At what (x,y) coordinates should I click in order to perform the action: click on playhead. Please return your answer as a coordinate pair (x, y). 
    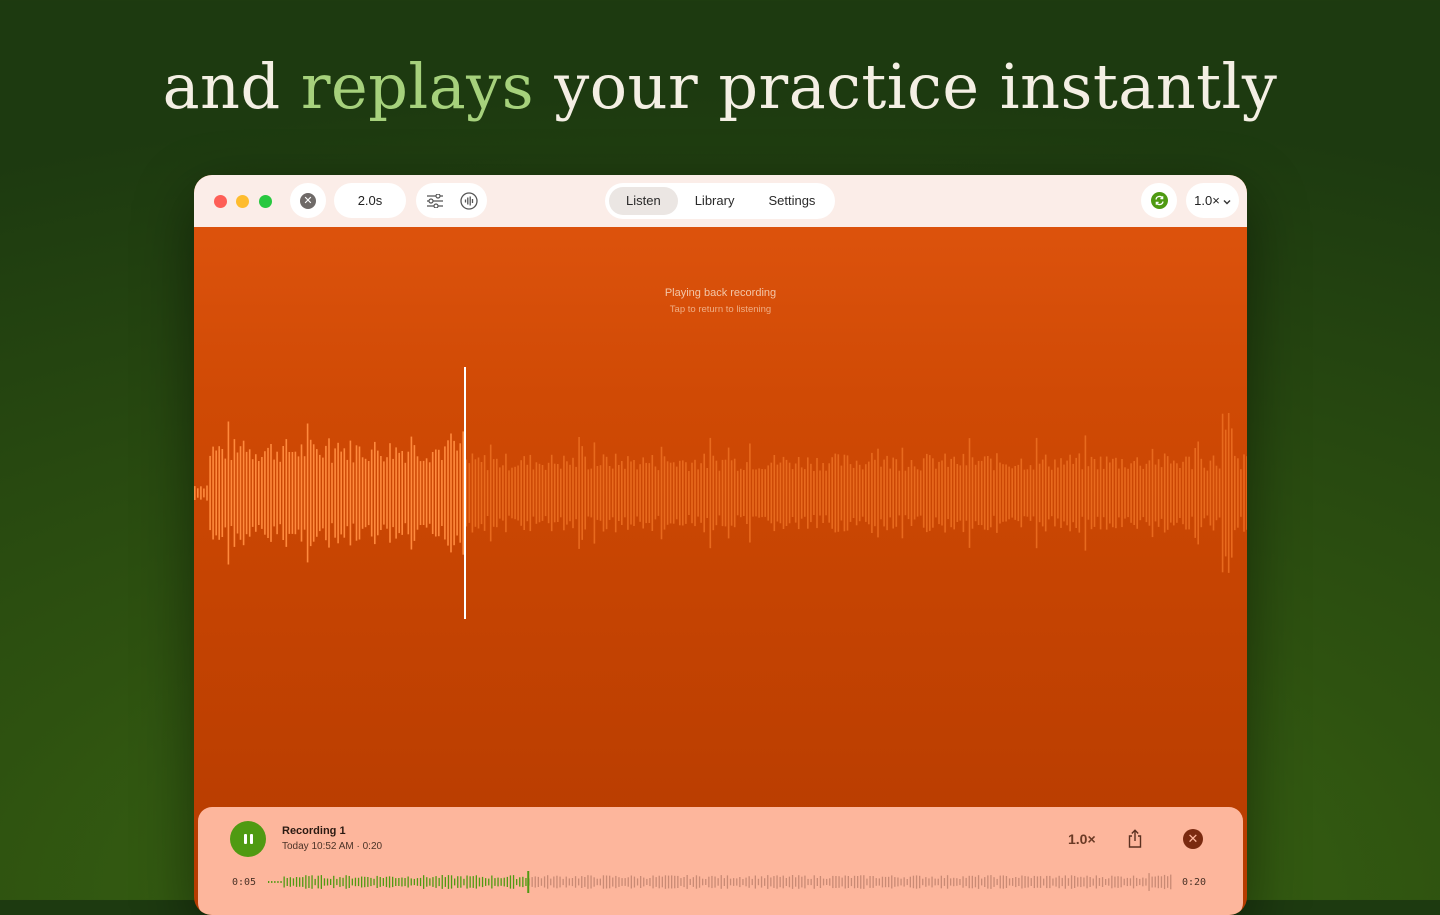
    Looking at the image, I should click on (465, 493).